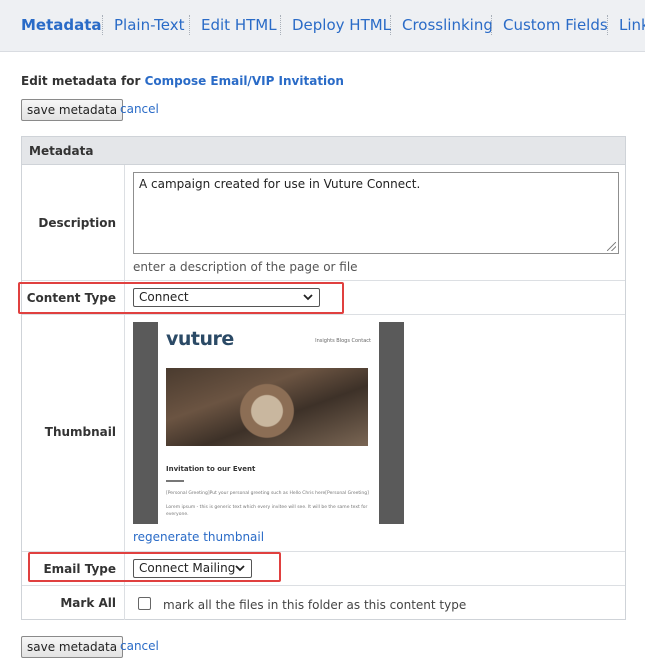 Image resolution: width=645 pixels, height=663 pixels. Describe the element at coordinates (139, 109) in the screenshot. I see `cancel-link-top: cancel` at that location.